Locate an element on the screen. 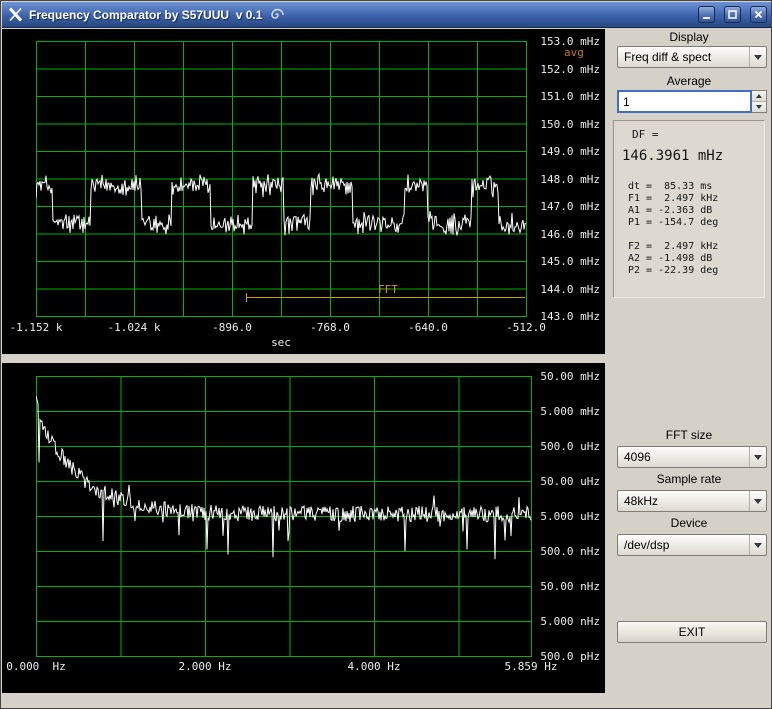  x-tick-label: -1.152 k is located at coordinates (36, 327).